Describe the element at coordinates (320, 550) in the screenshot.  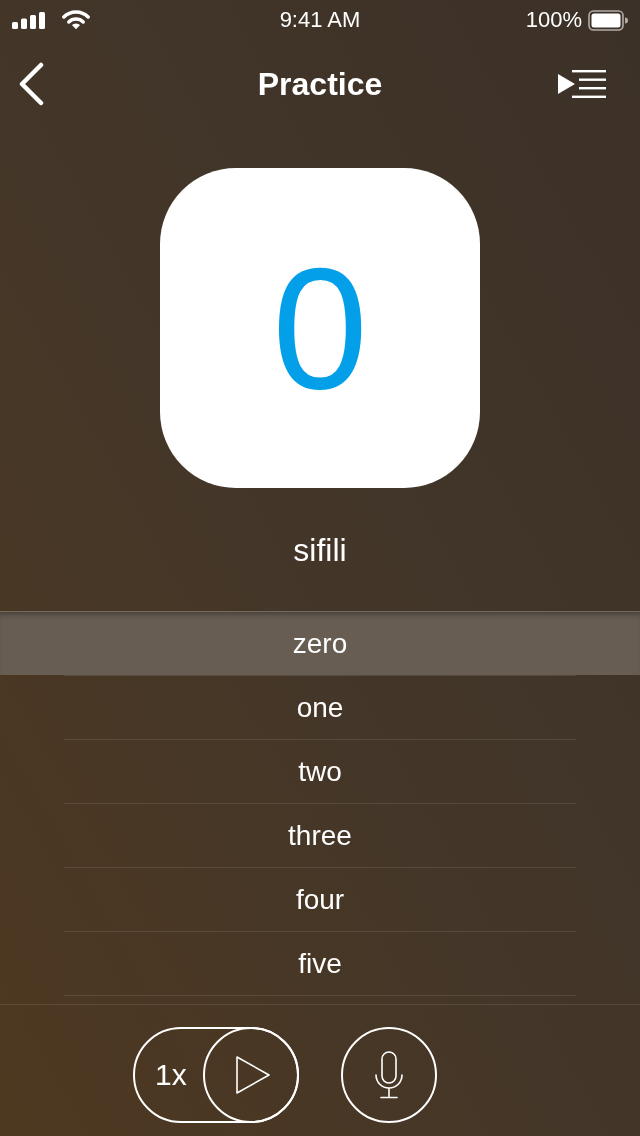
I see `prompt-word: sifili` at that location.